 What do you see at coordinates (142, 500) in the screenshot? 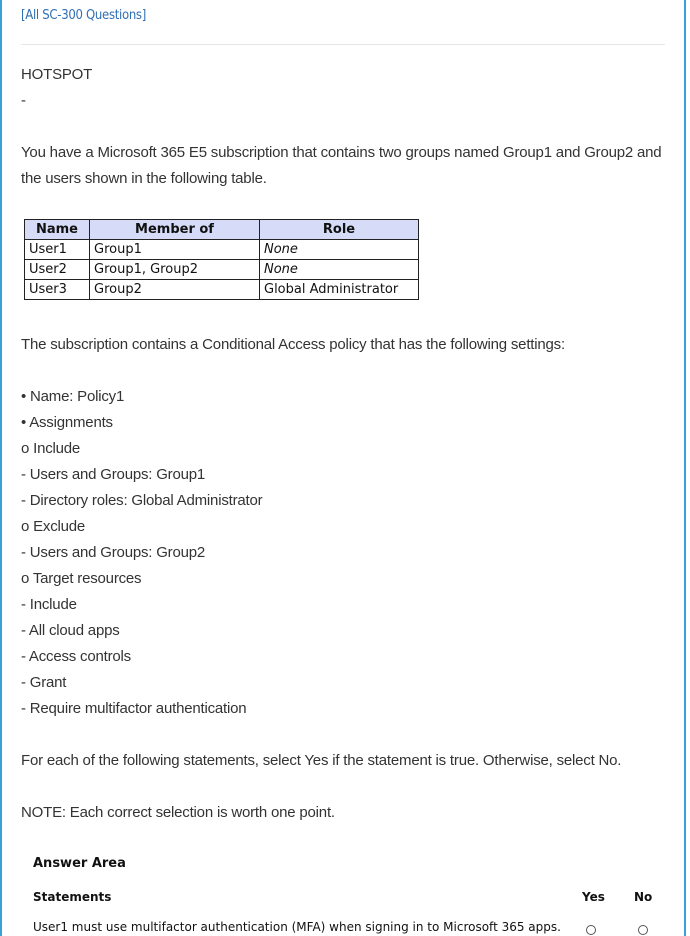
I see `policy-line: - Directory roles: Global Administrator` at bounding box center [142, 500].